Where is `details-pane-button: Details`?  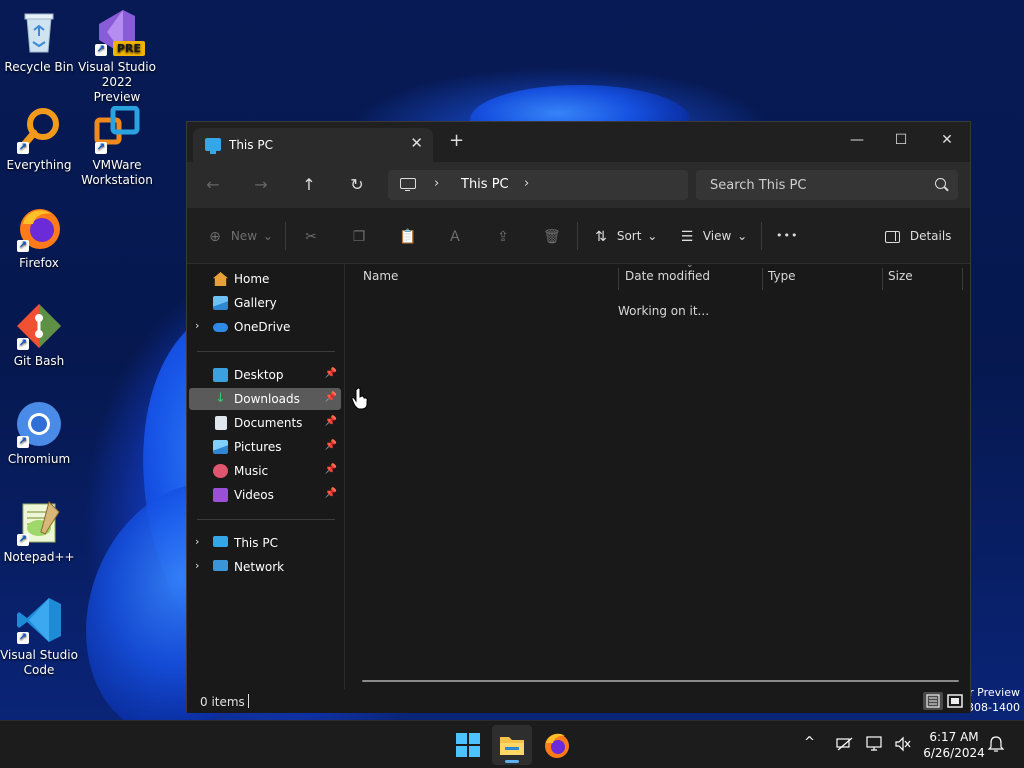 details-pane-button: Details is located at coordinates (918, 236).